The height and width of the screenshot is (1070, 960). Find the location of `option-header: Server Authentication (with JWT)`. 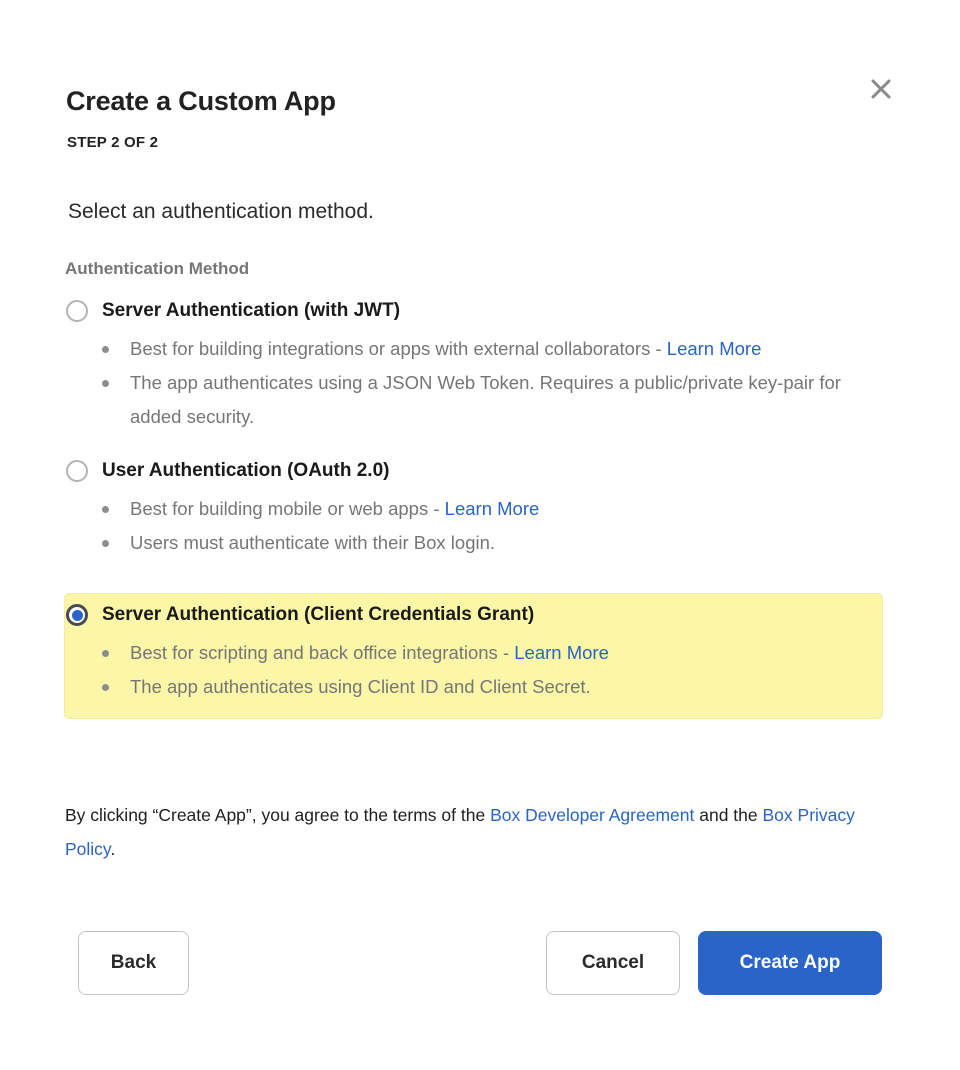

option-header: Server Authentication (with JWT) is located at coordinates (480, 311).